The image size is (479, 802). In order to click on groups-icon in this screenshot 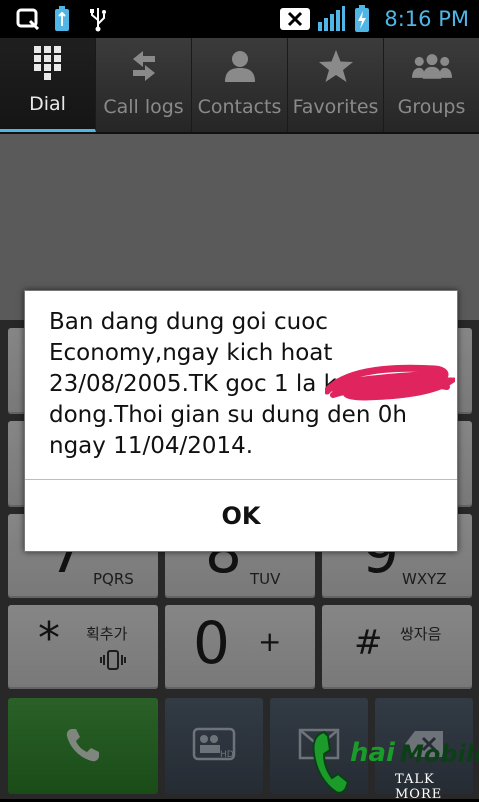, I will do `click(431, 66)`.